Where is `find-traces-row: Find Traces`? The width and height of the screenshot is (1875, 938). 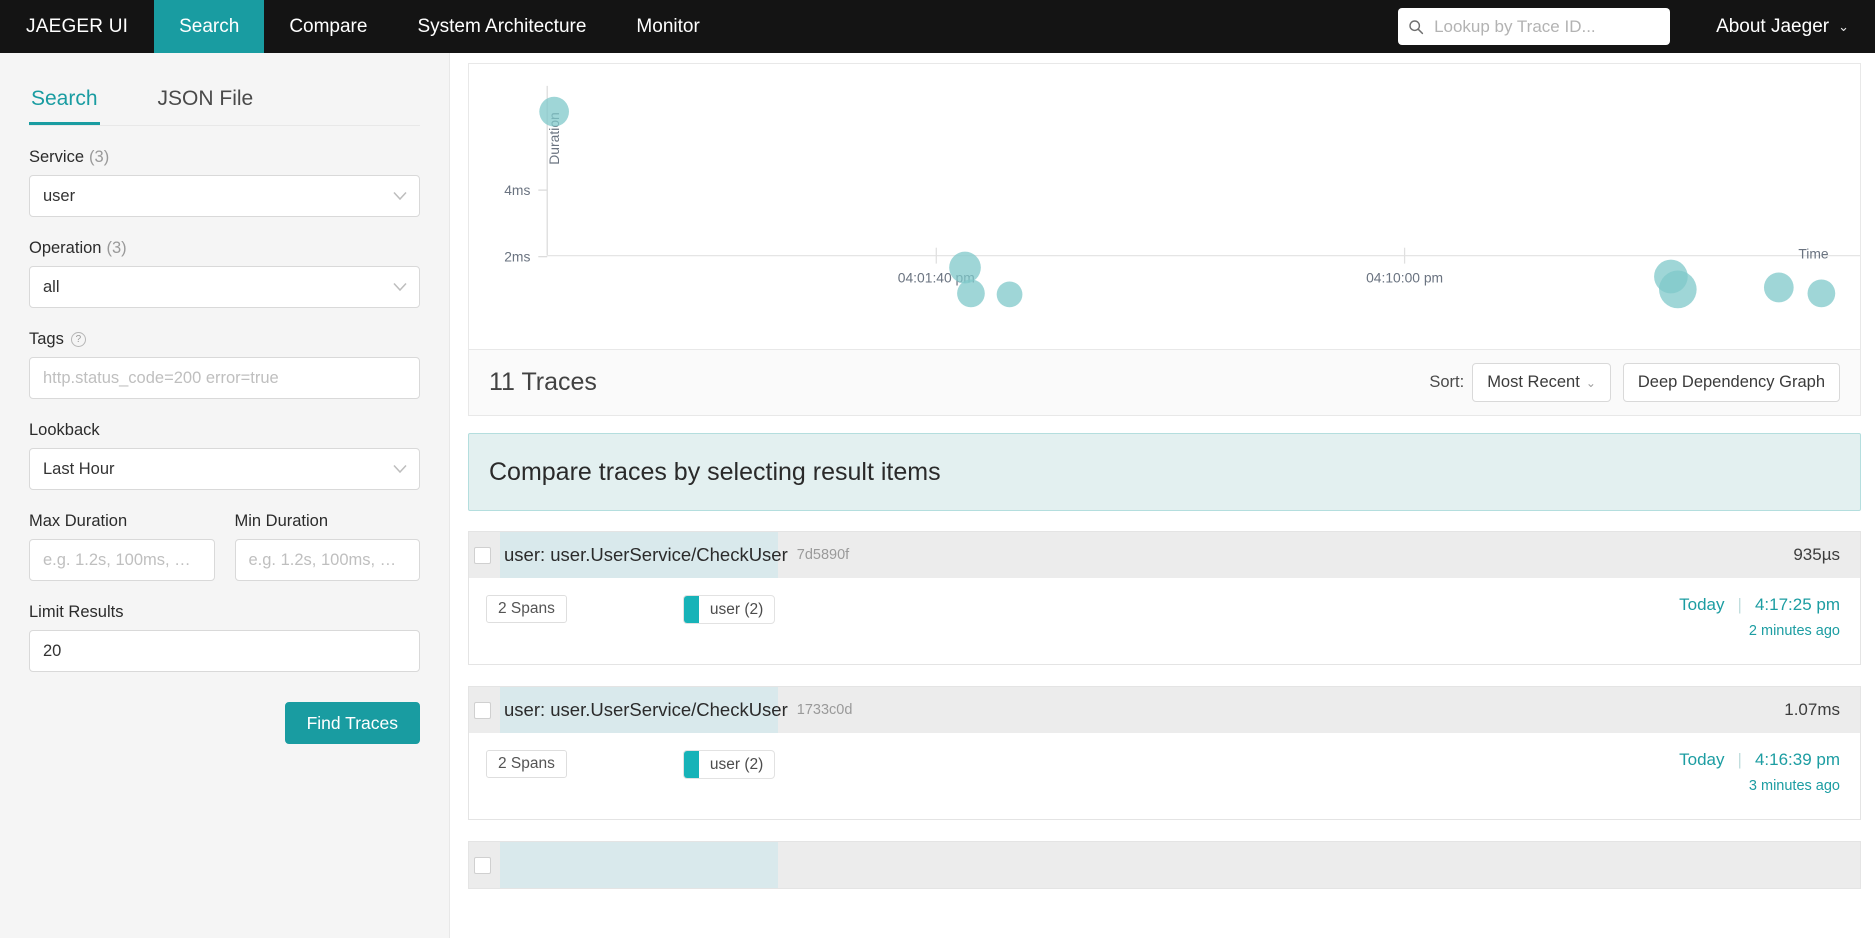 find-traces-row: Find Traces is located at coordinates (224, 723).